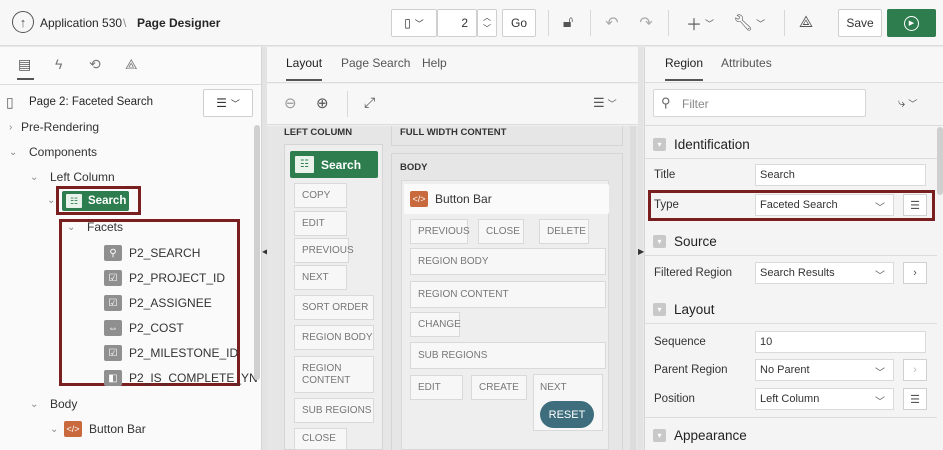 This screenshot has width=943, height=450. I want to click on slot-create: CREATE, so click(499, 387).